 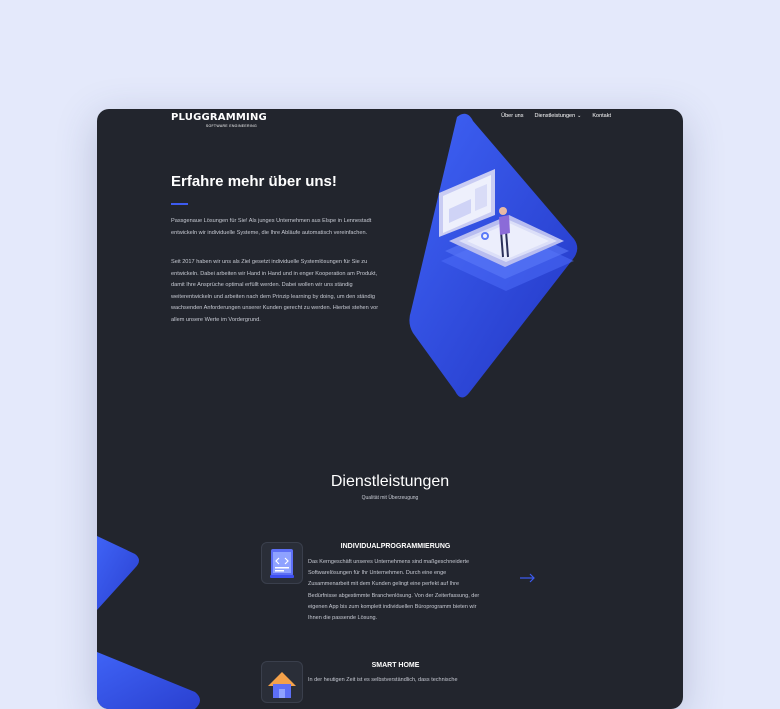 What do you see at coordinates (528, 578) in the screenshot?
I see `arrow-right-icon` at bounding box center [528, 578].